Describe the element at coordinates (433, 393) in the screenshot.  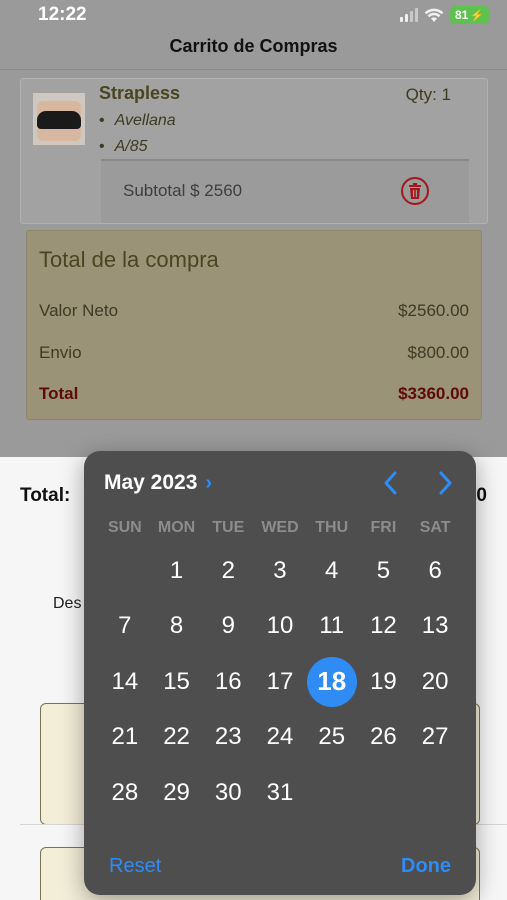
I see `summary-value: $3360.00` at that location.